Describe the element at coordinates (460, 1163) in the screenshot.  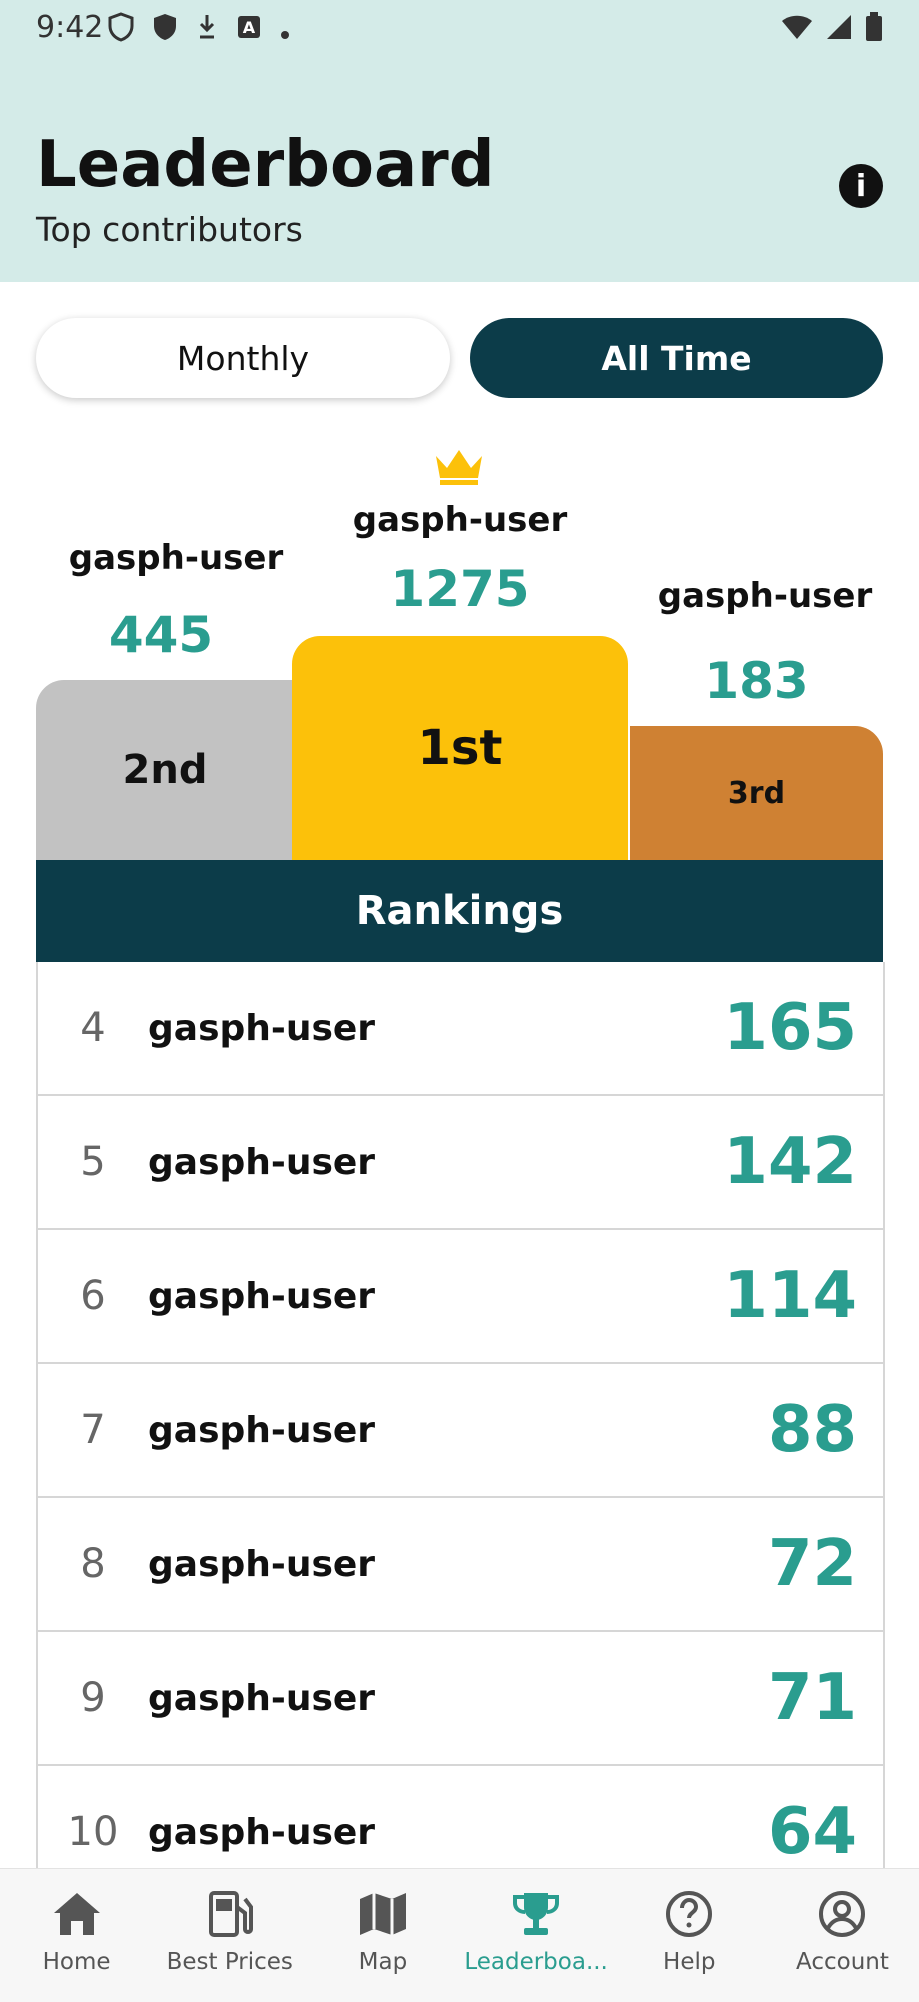
I see `table-row: 5 gasph-user 142` at that location.